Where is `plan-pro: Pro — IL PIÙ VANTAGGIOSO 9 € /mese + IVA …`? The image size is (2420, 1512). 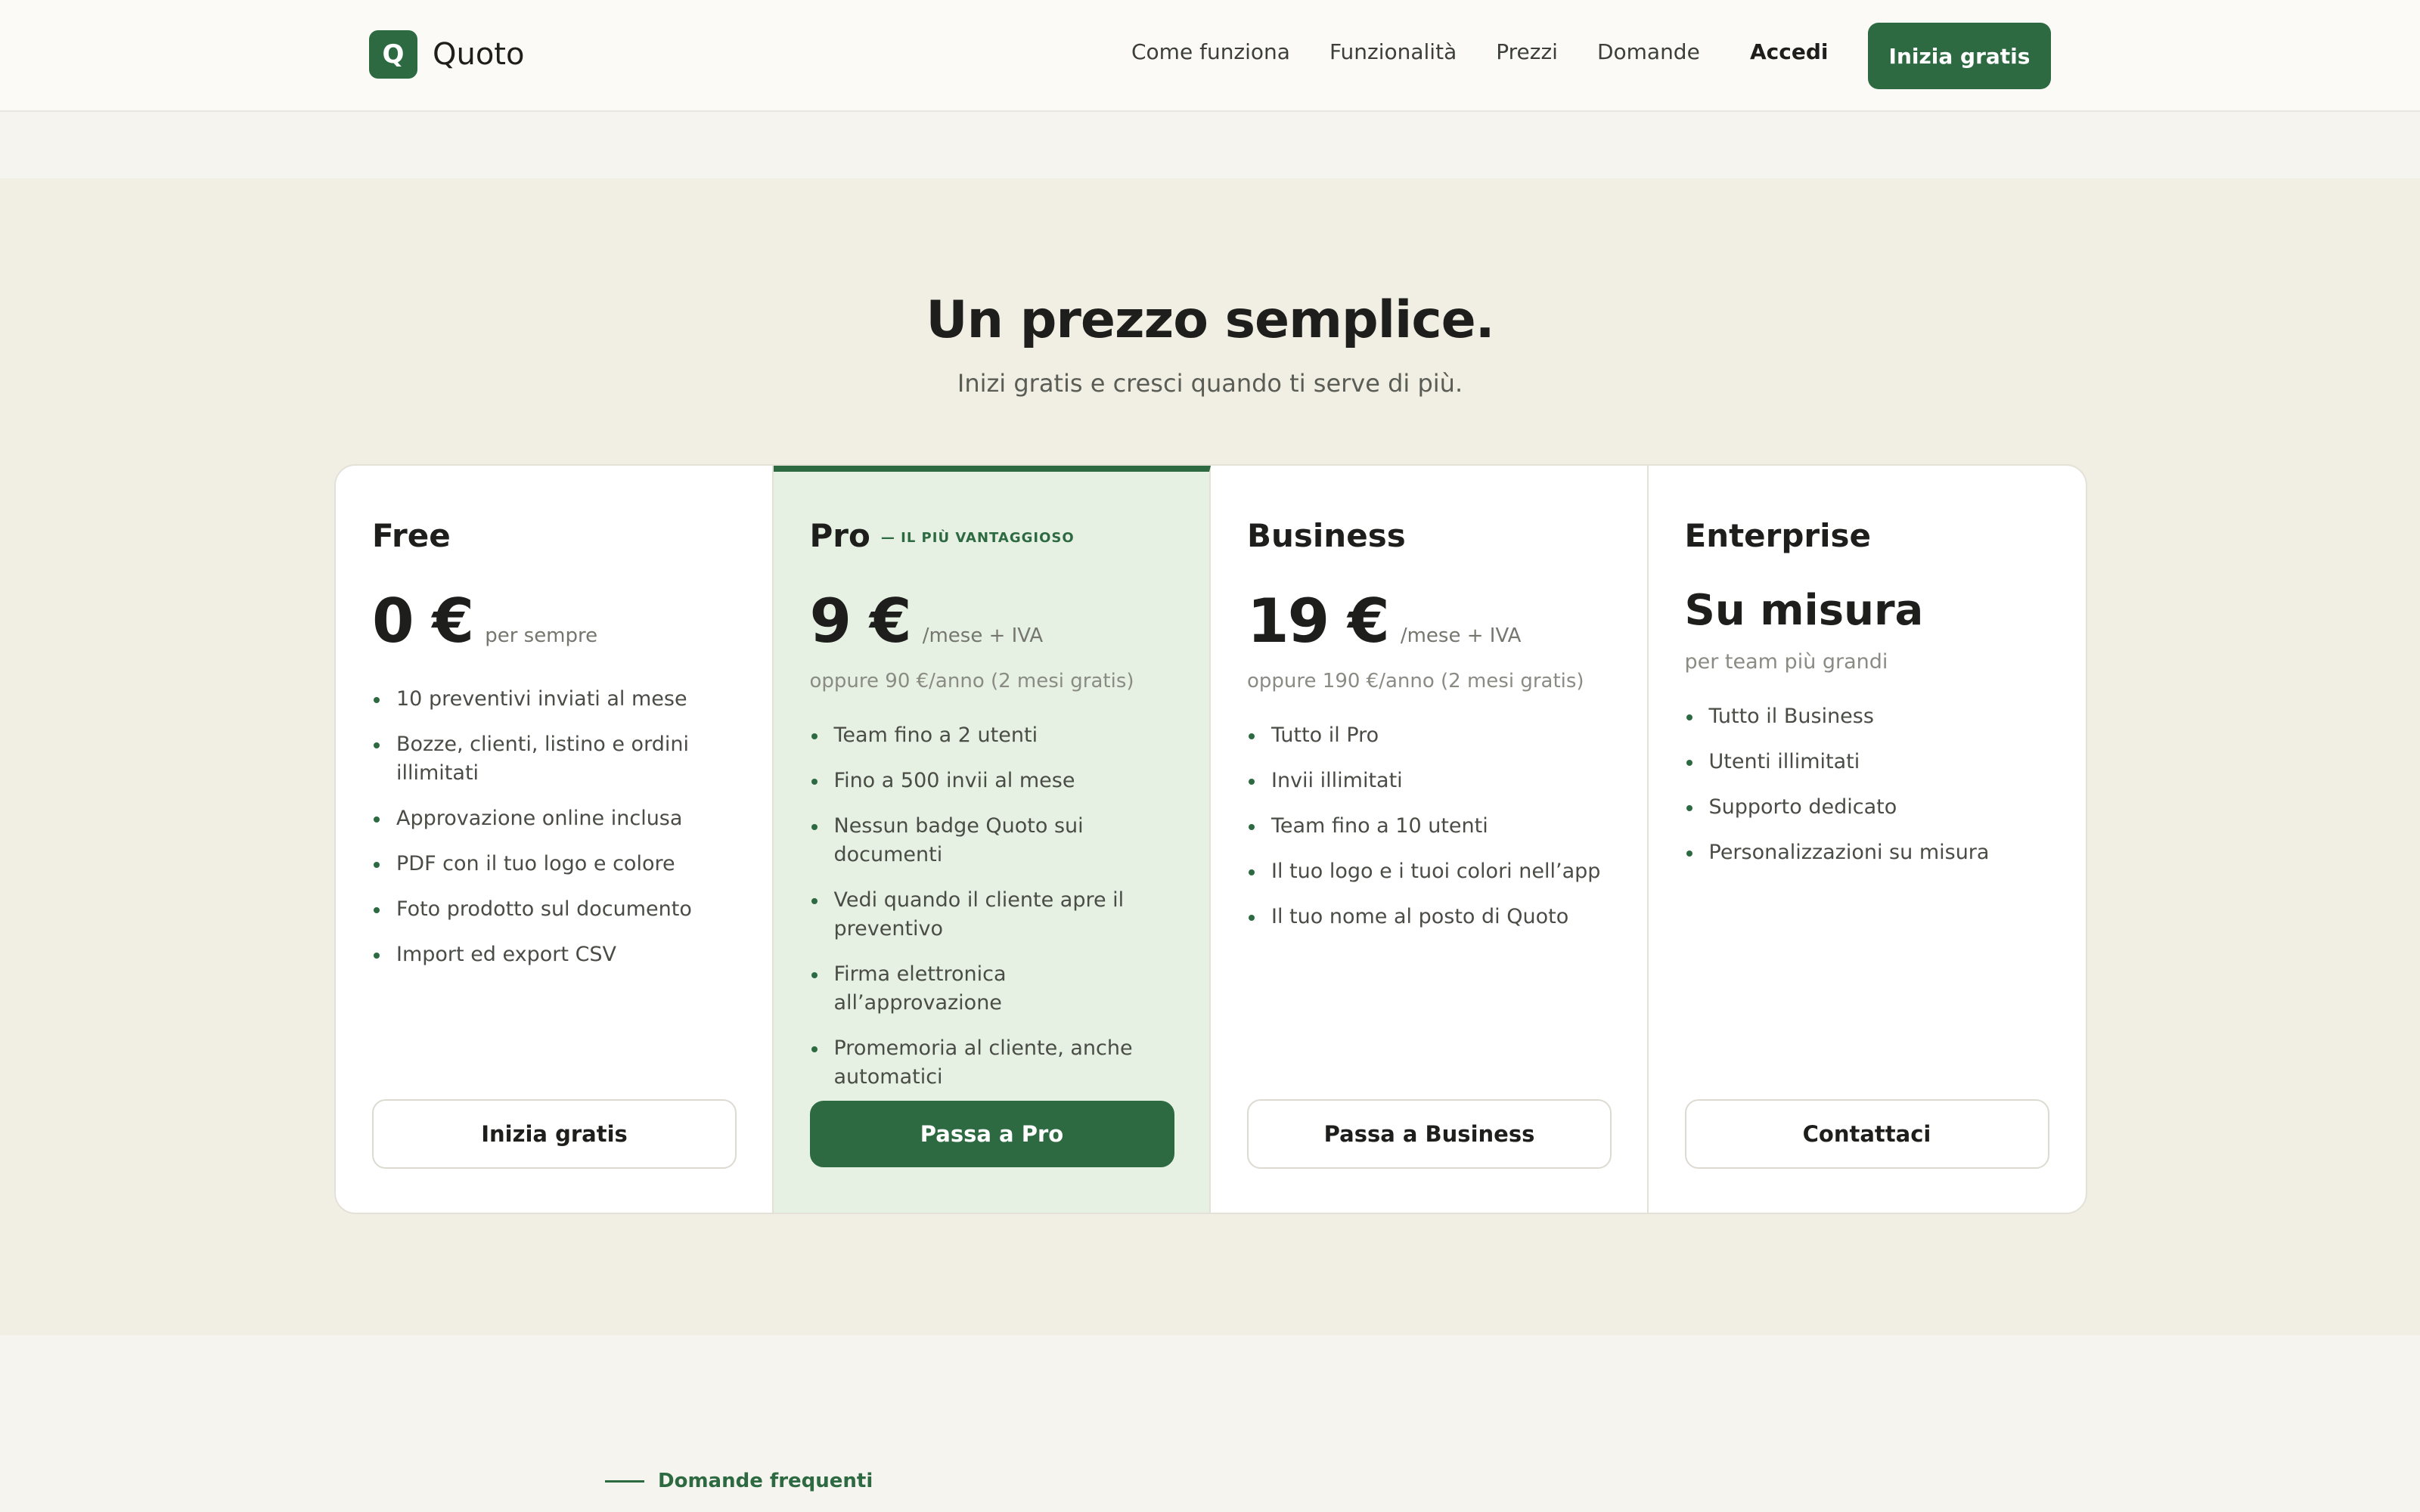
plan-pro: Pro — IL PIÙ VANTAGGIOSO 9 € /mese + IVA … is located at coordinates (992, 839).